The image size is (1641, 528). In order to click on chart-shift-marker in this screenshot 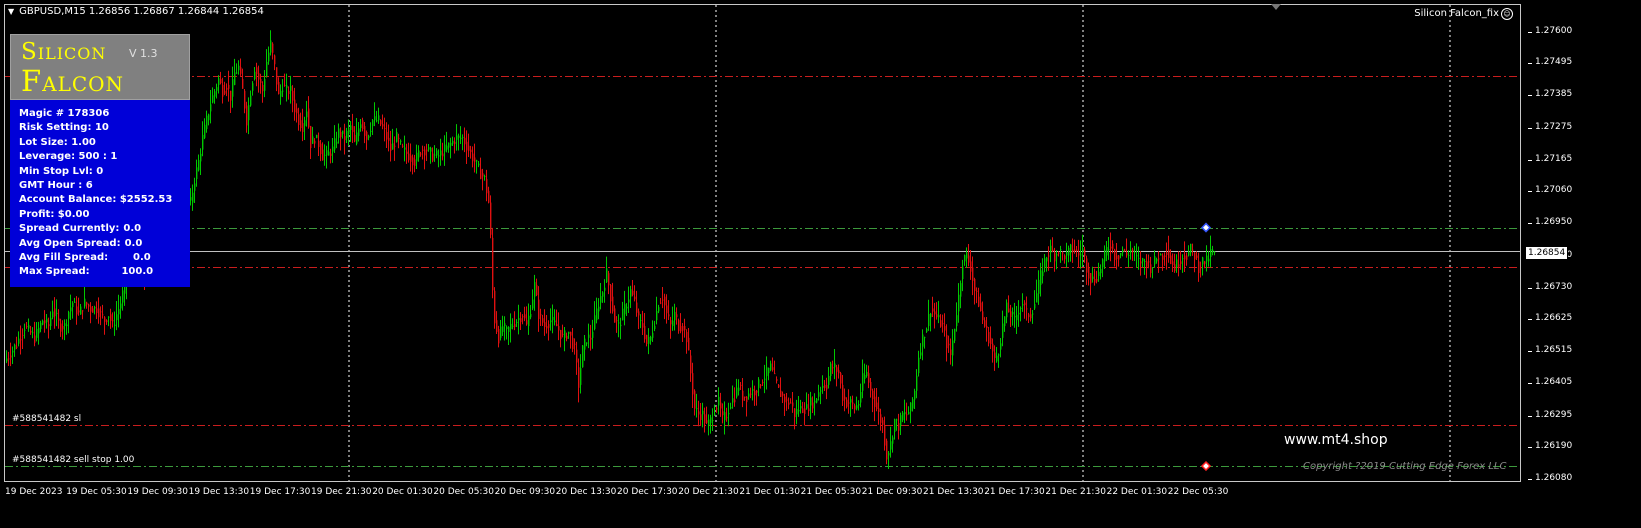, I will do `click(1276, 7)`.